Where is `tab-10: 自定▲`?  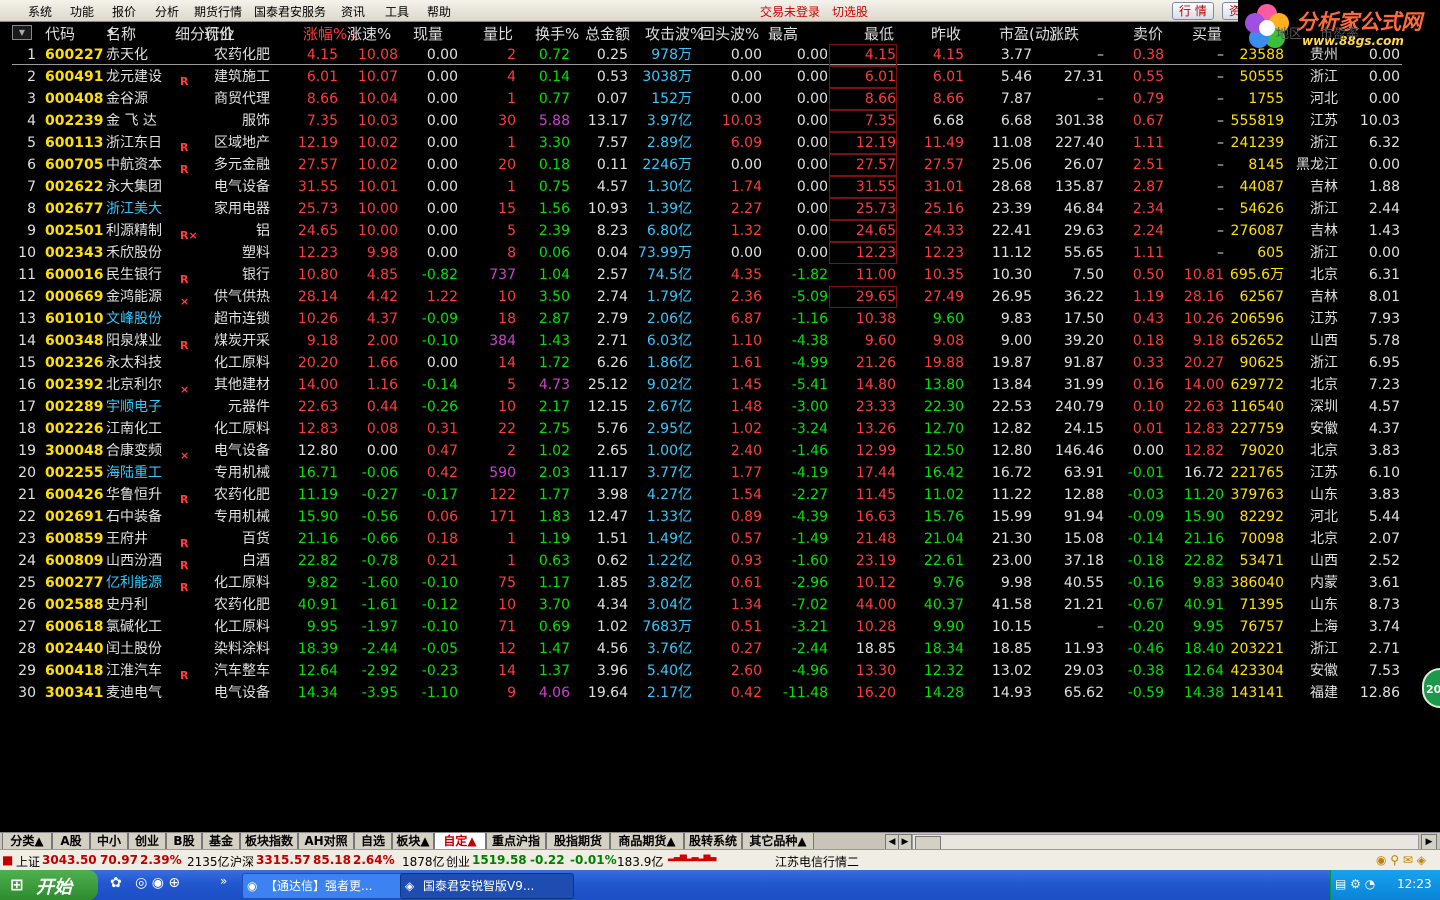 tab-10: 自定▲ is located at coordinates (460, 841).